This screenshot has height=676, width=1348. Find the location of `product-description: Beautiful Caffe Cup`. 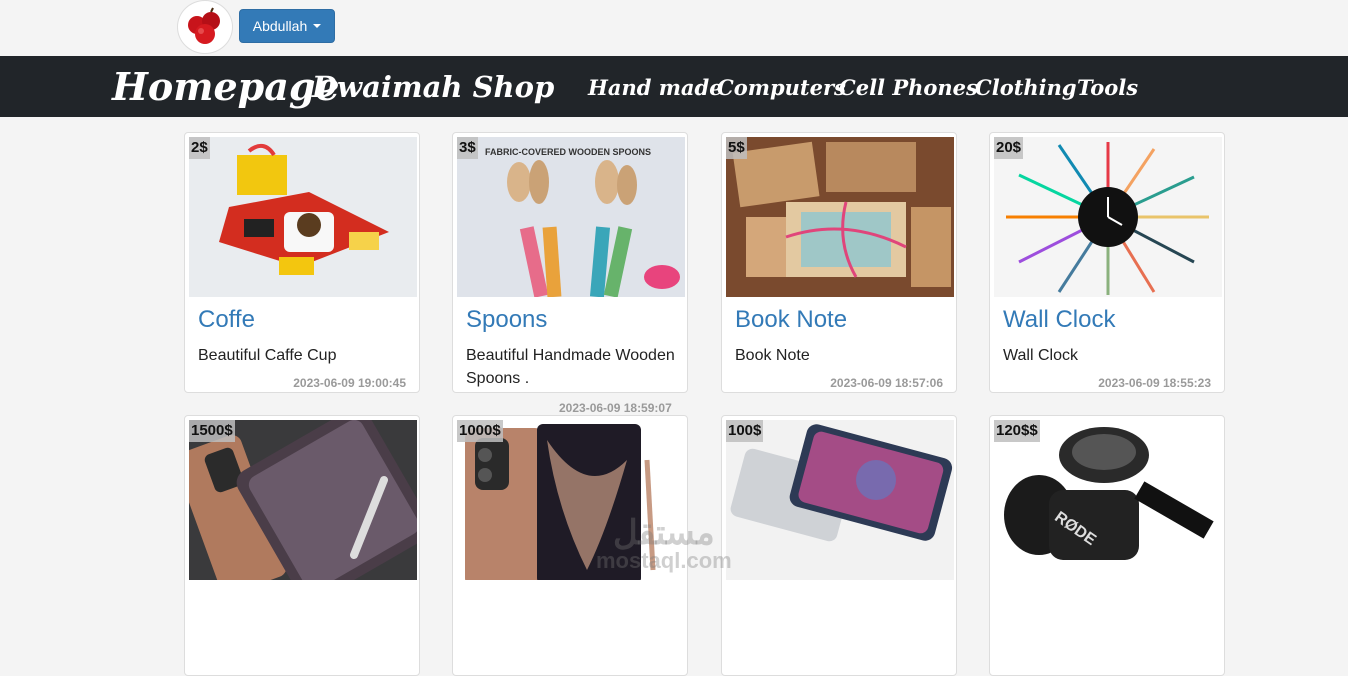

product-description: Beautiful Caffe Cup is located at coordinates (267, 355).